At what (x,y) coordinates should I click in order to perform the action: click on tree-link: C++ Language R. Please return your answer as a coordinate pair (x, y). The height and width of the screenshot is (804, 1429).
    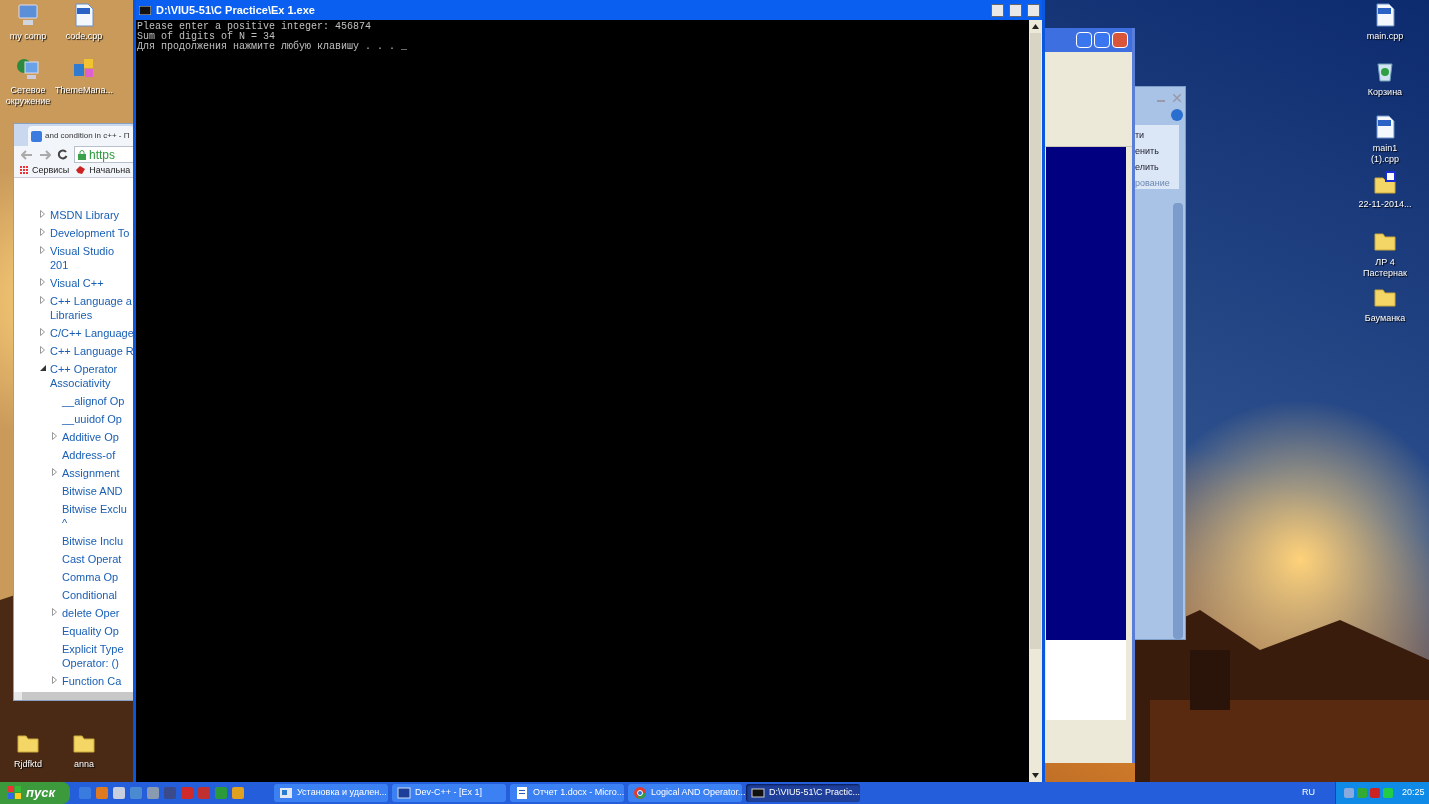
    Looking at the image, I should click on (92, 351).